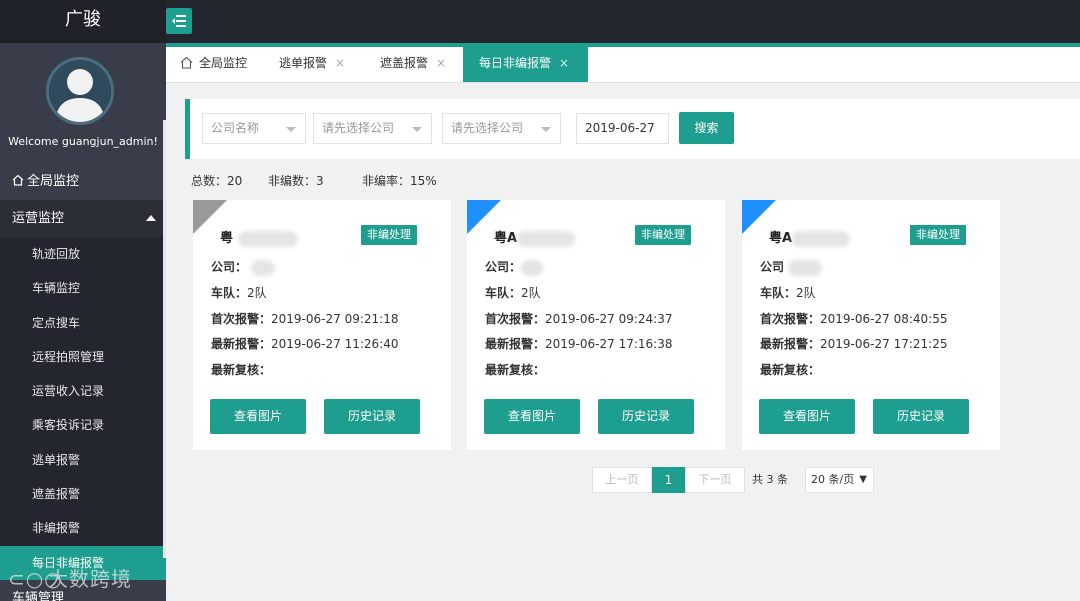 The width and height of the screenshot is (1080, 601). I want to click on company-select-1-placeholder: 请先选择公司, so click(358, 128).